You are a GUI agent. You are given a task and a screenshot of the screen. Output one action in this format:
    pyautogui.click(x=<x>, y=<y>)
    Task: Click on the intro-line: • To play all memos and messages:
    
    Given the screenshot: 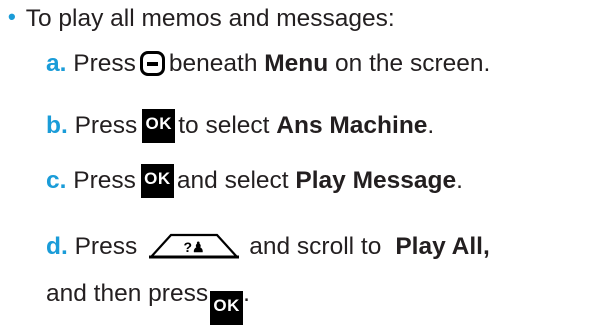 What is the action you would take?
    pyautogui.click(x=201, y=19)
    